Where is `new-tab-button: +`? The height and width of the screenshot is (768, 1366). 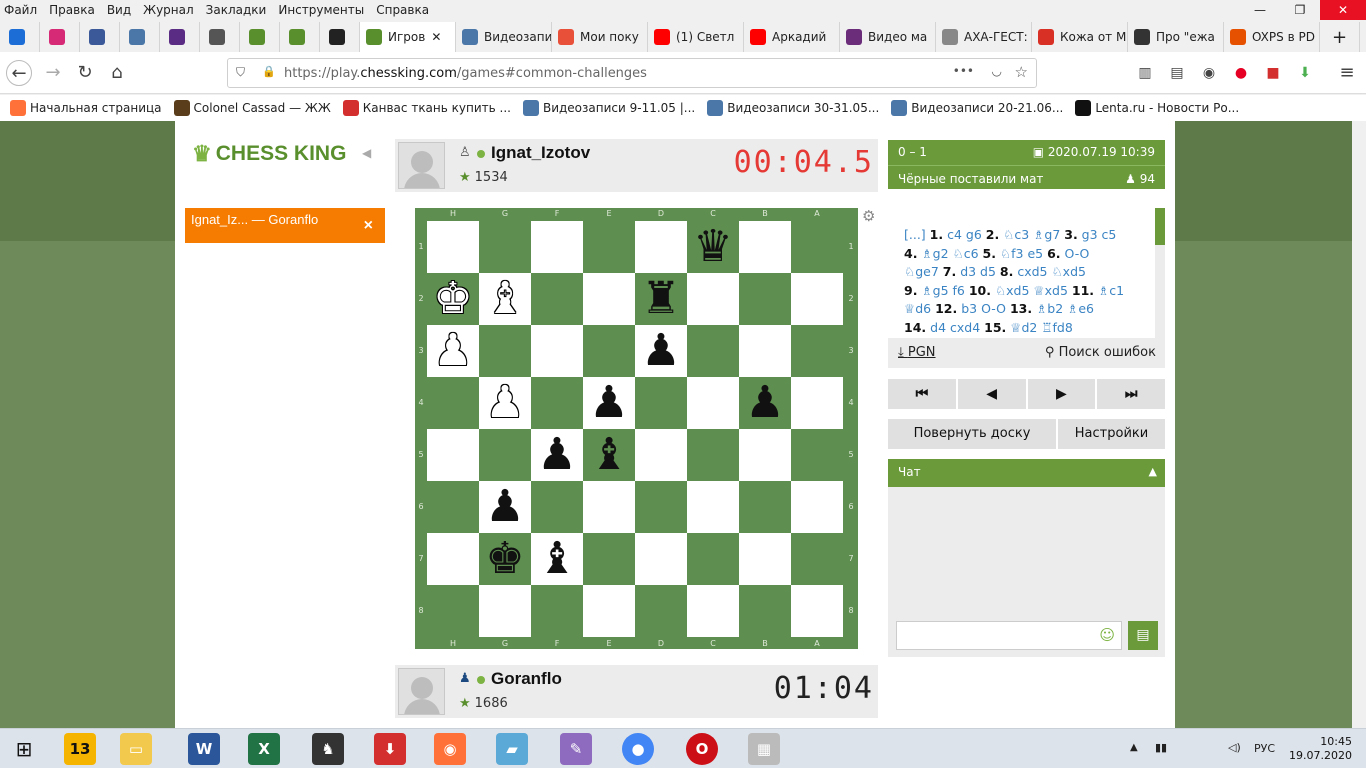
new-tab-button: + is located at coordinates (1340, 37).